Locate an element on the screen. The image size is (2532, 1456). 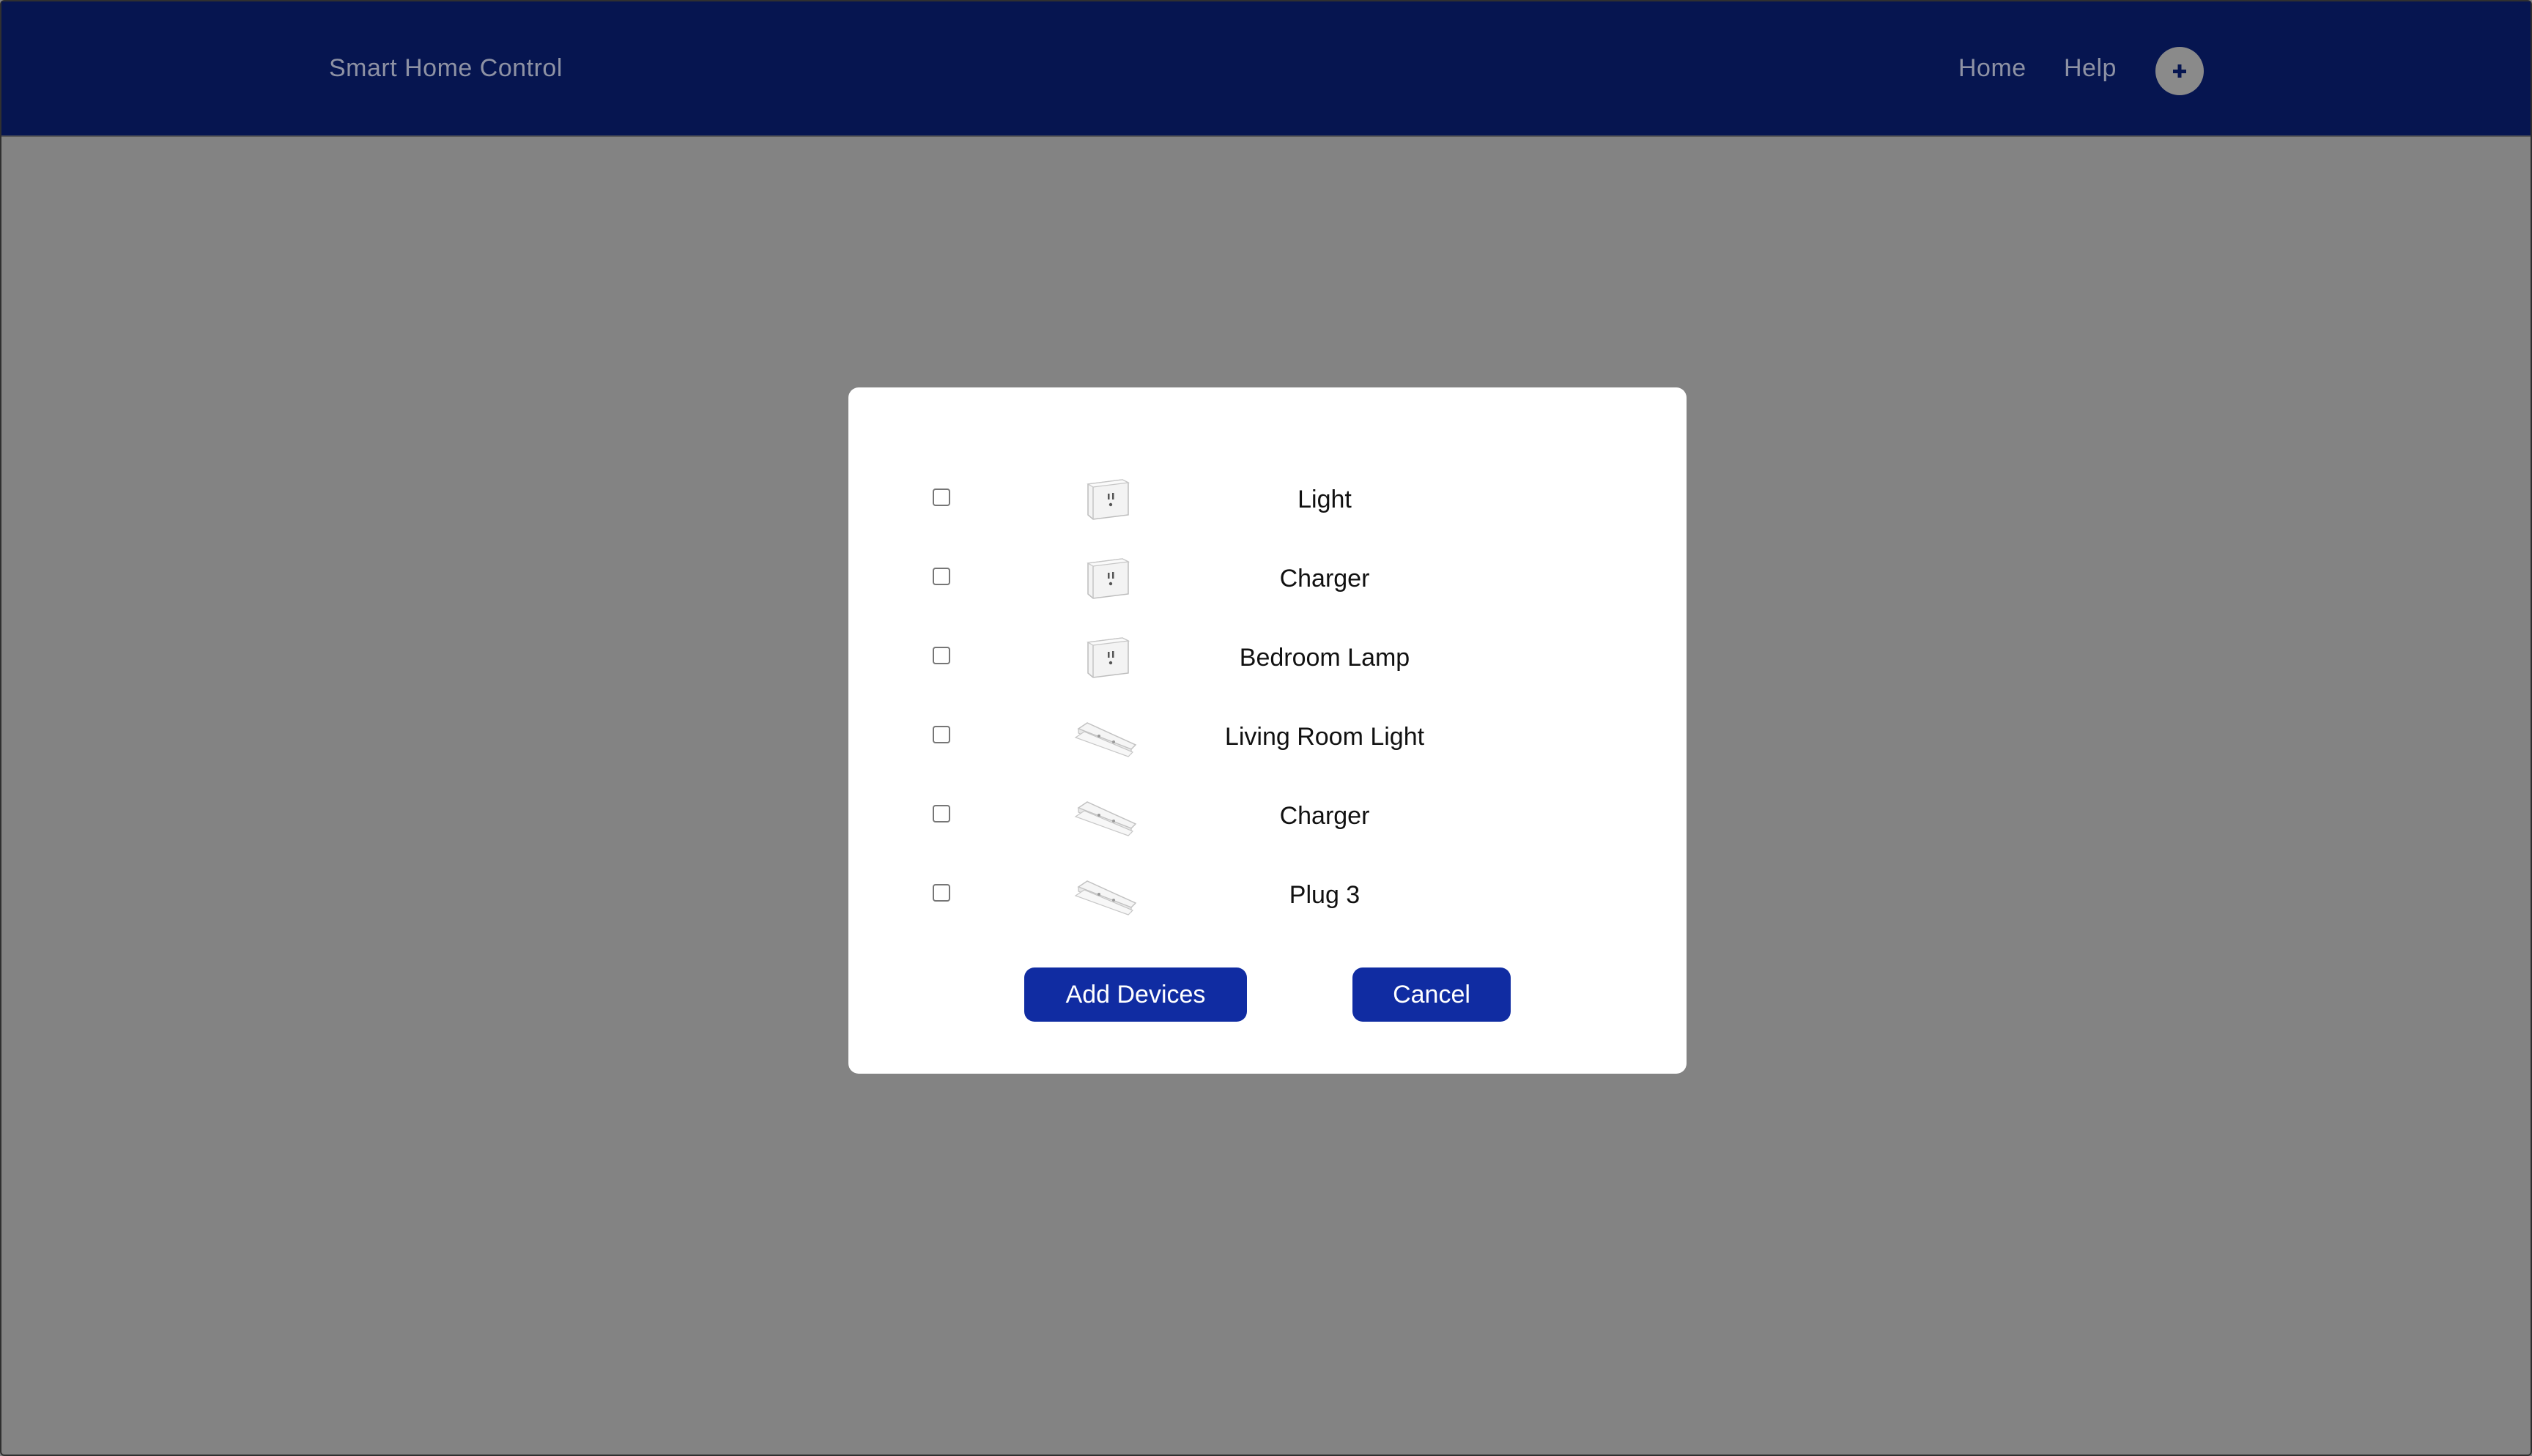
brand-title: Smart Home Control is located at coordinates (446, 68).